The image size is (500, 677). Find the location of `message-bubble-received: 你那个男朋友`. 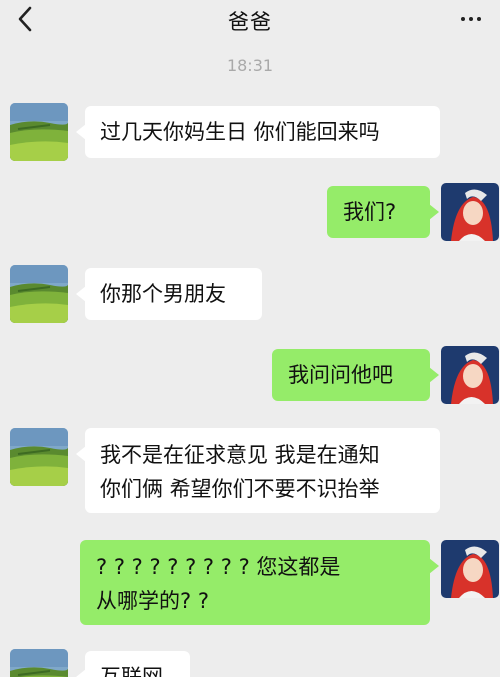

message-bubble-received: 你那个男朋友 is located at coordinates (169, 294).